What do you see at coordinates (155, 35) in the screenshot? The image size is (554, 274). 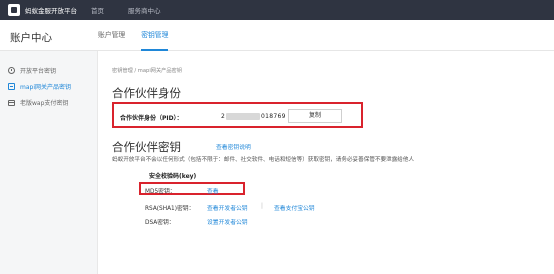 I see `tab-key-management: 密钥管理` at bounding box center [155, 35].